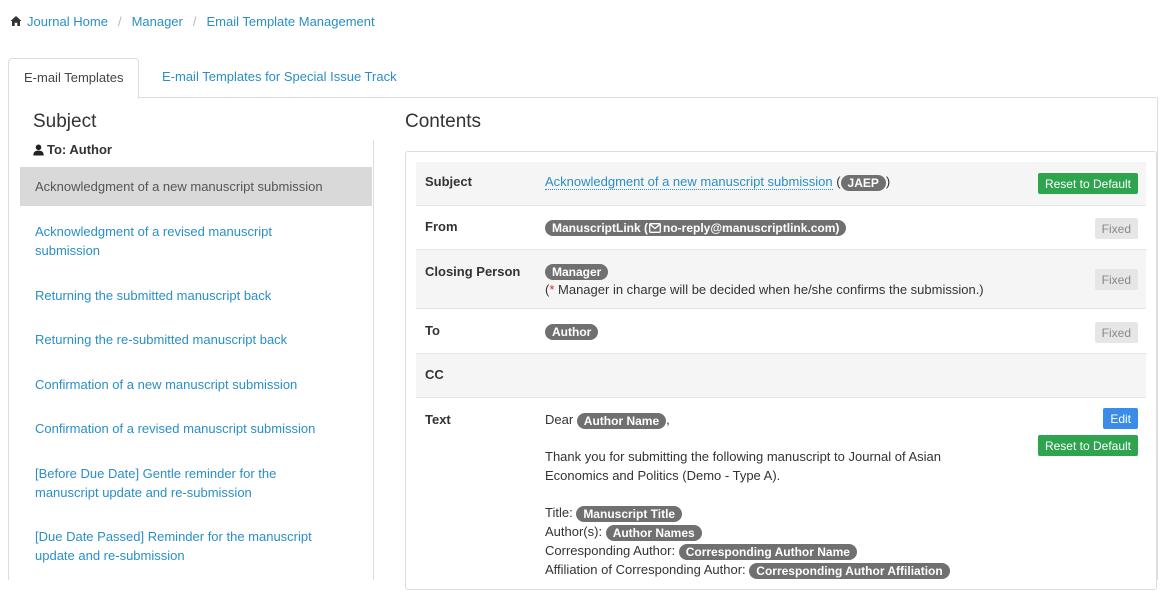 The image size is (1166, 598). What do you see at coordinates (473, 271) in the screenshot?
I see `closing-person-label: Closing Person` at bounding box center [473, 271].